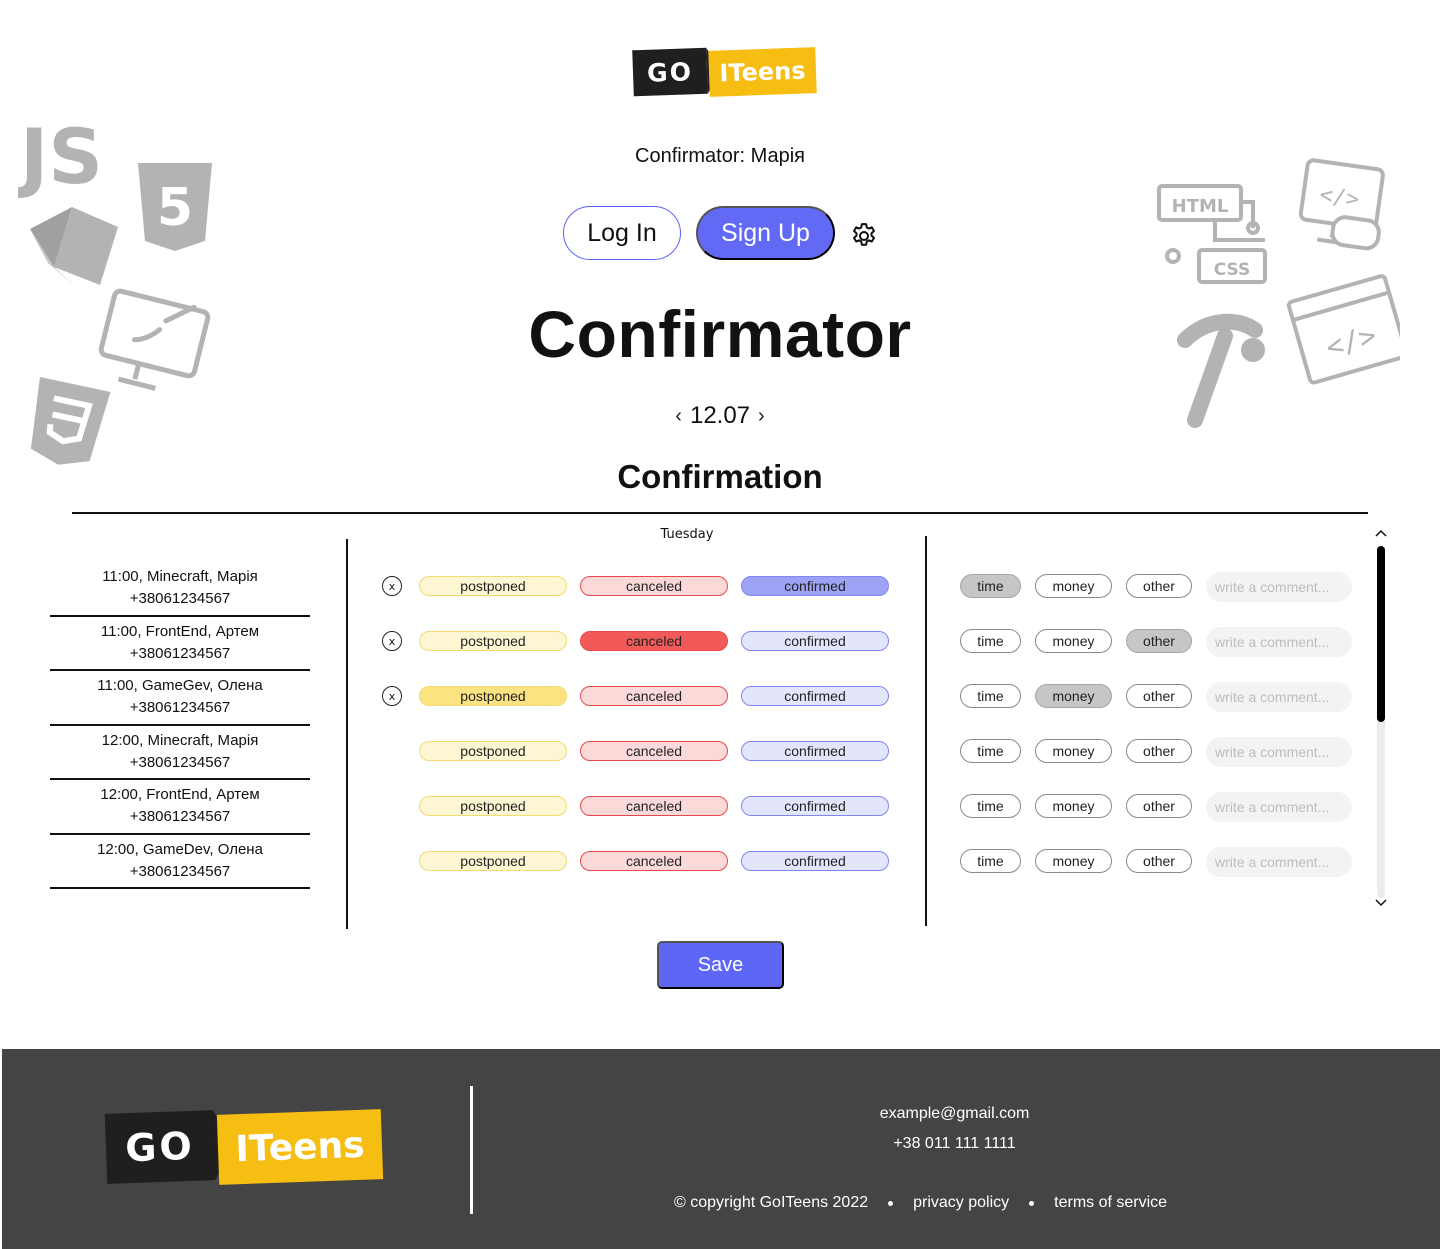 The height and width of the screenshot is (1249, 1440). What do you see at coordinates (180, 576) in the screenshot?
I see `lesson-info: 11:00, Minecraft, Марія` at bounding box center [180, 576].